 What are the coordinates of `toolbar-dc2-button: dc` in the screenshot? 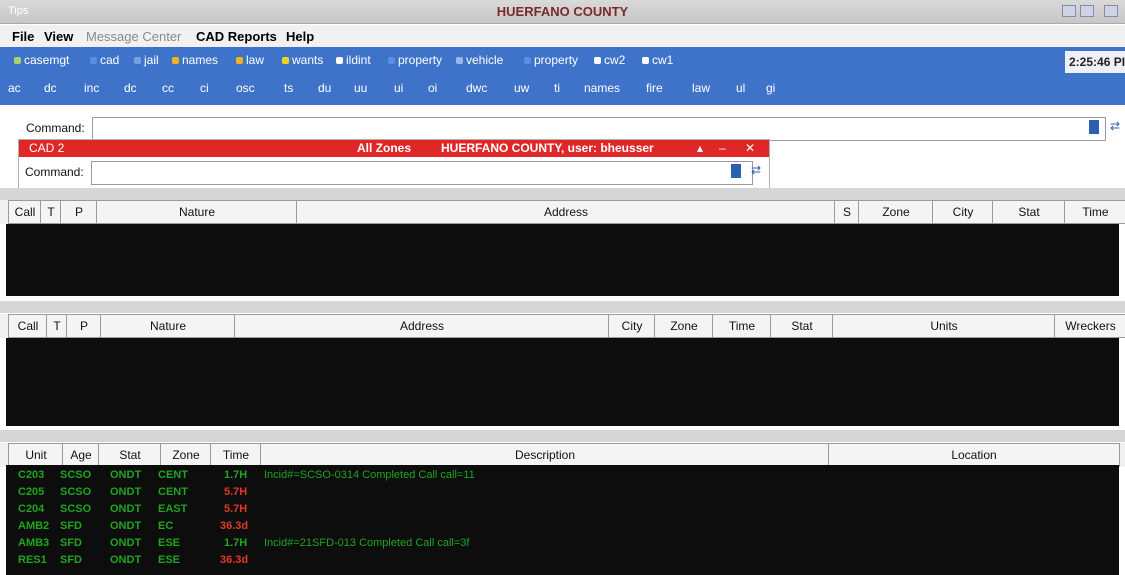 It's located at (130, 88).